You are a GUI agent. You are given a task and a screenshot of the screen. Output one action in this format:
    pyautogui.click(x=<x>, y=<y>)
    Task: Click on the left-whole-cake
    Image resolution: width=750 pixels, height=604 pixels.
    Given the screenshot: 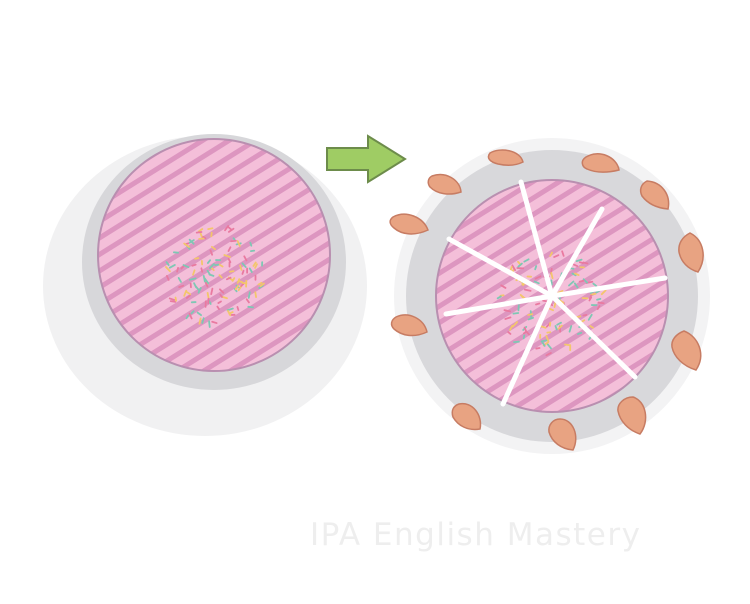 What is the action you would take?
    pyautogui.click(x=214, y=255)
    